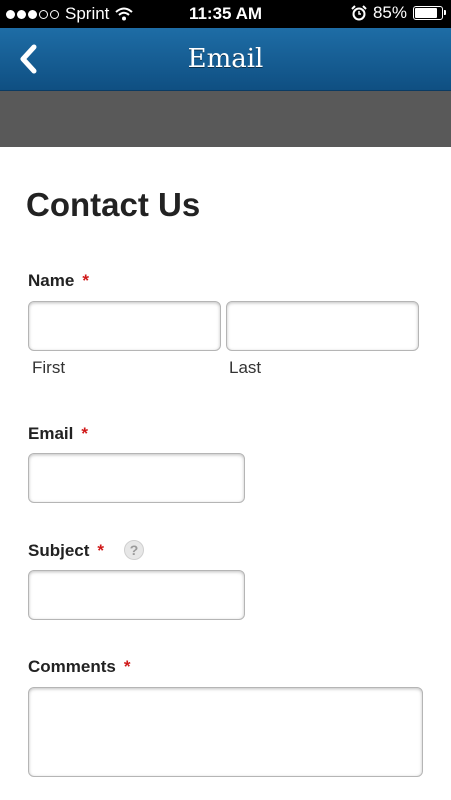 This screenshot has width=451, height=800. What do you see at coordinates (72, 666) in the screenshot?
I see `comments-label-text: Comments` at bounding box center [72, 666].